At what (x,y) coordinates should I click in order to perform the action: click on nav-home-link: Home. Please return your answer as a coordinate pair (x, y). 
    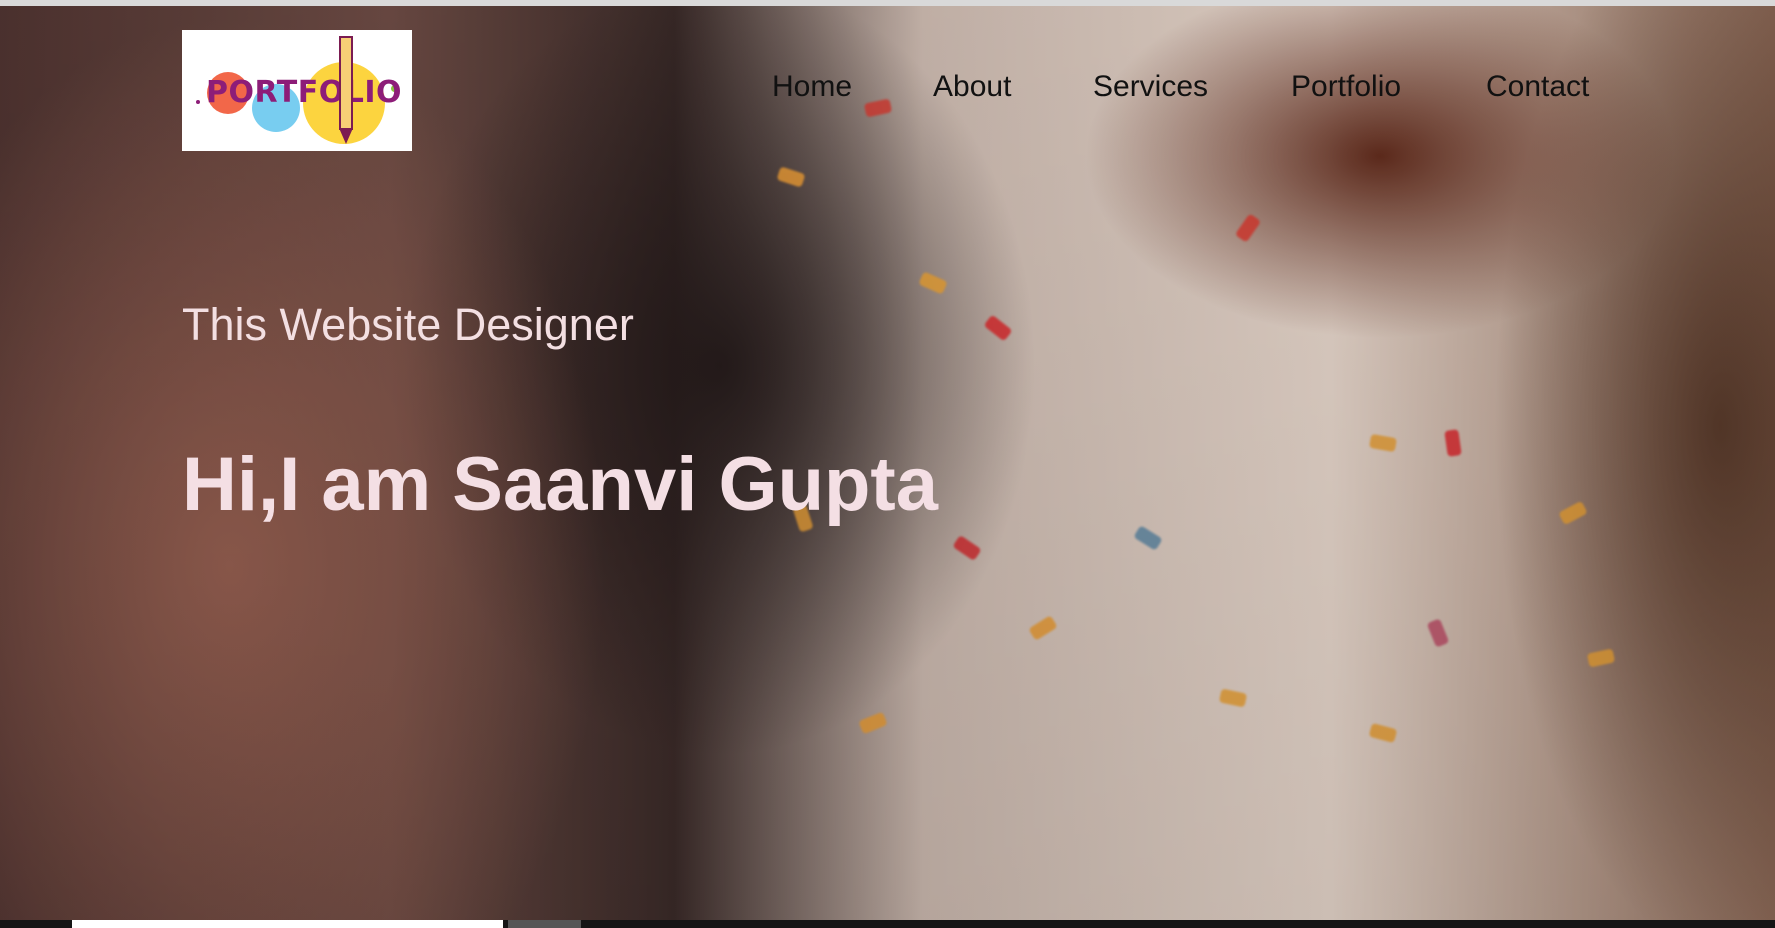
    Looking at the image, I should click on (812, 87).